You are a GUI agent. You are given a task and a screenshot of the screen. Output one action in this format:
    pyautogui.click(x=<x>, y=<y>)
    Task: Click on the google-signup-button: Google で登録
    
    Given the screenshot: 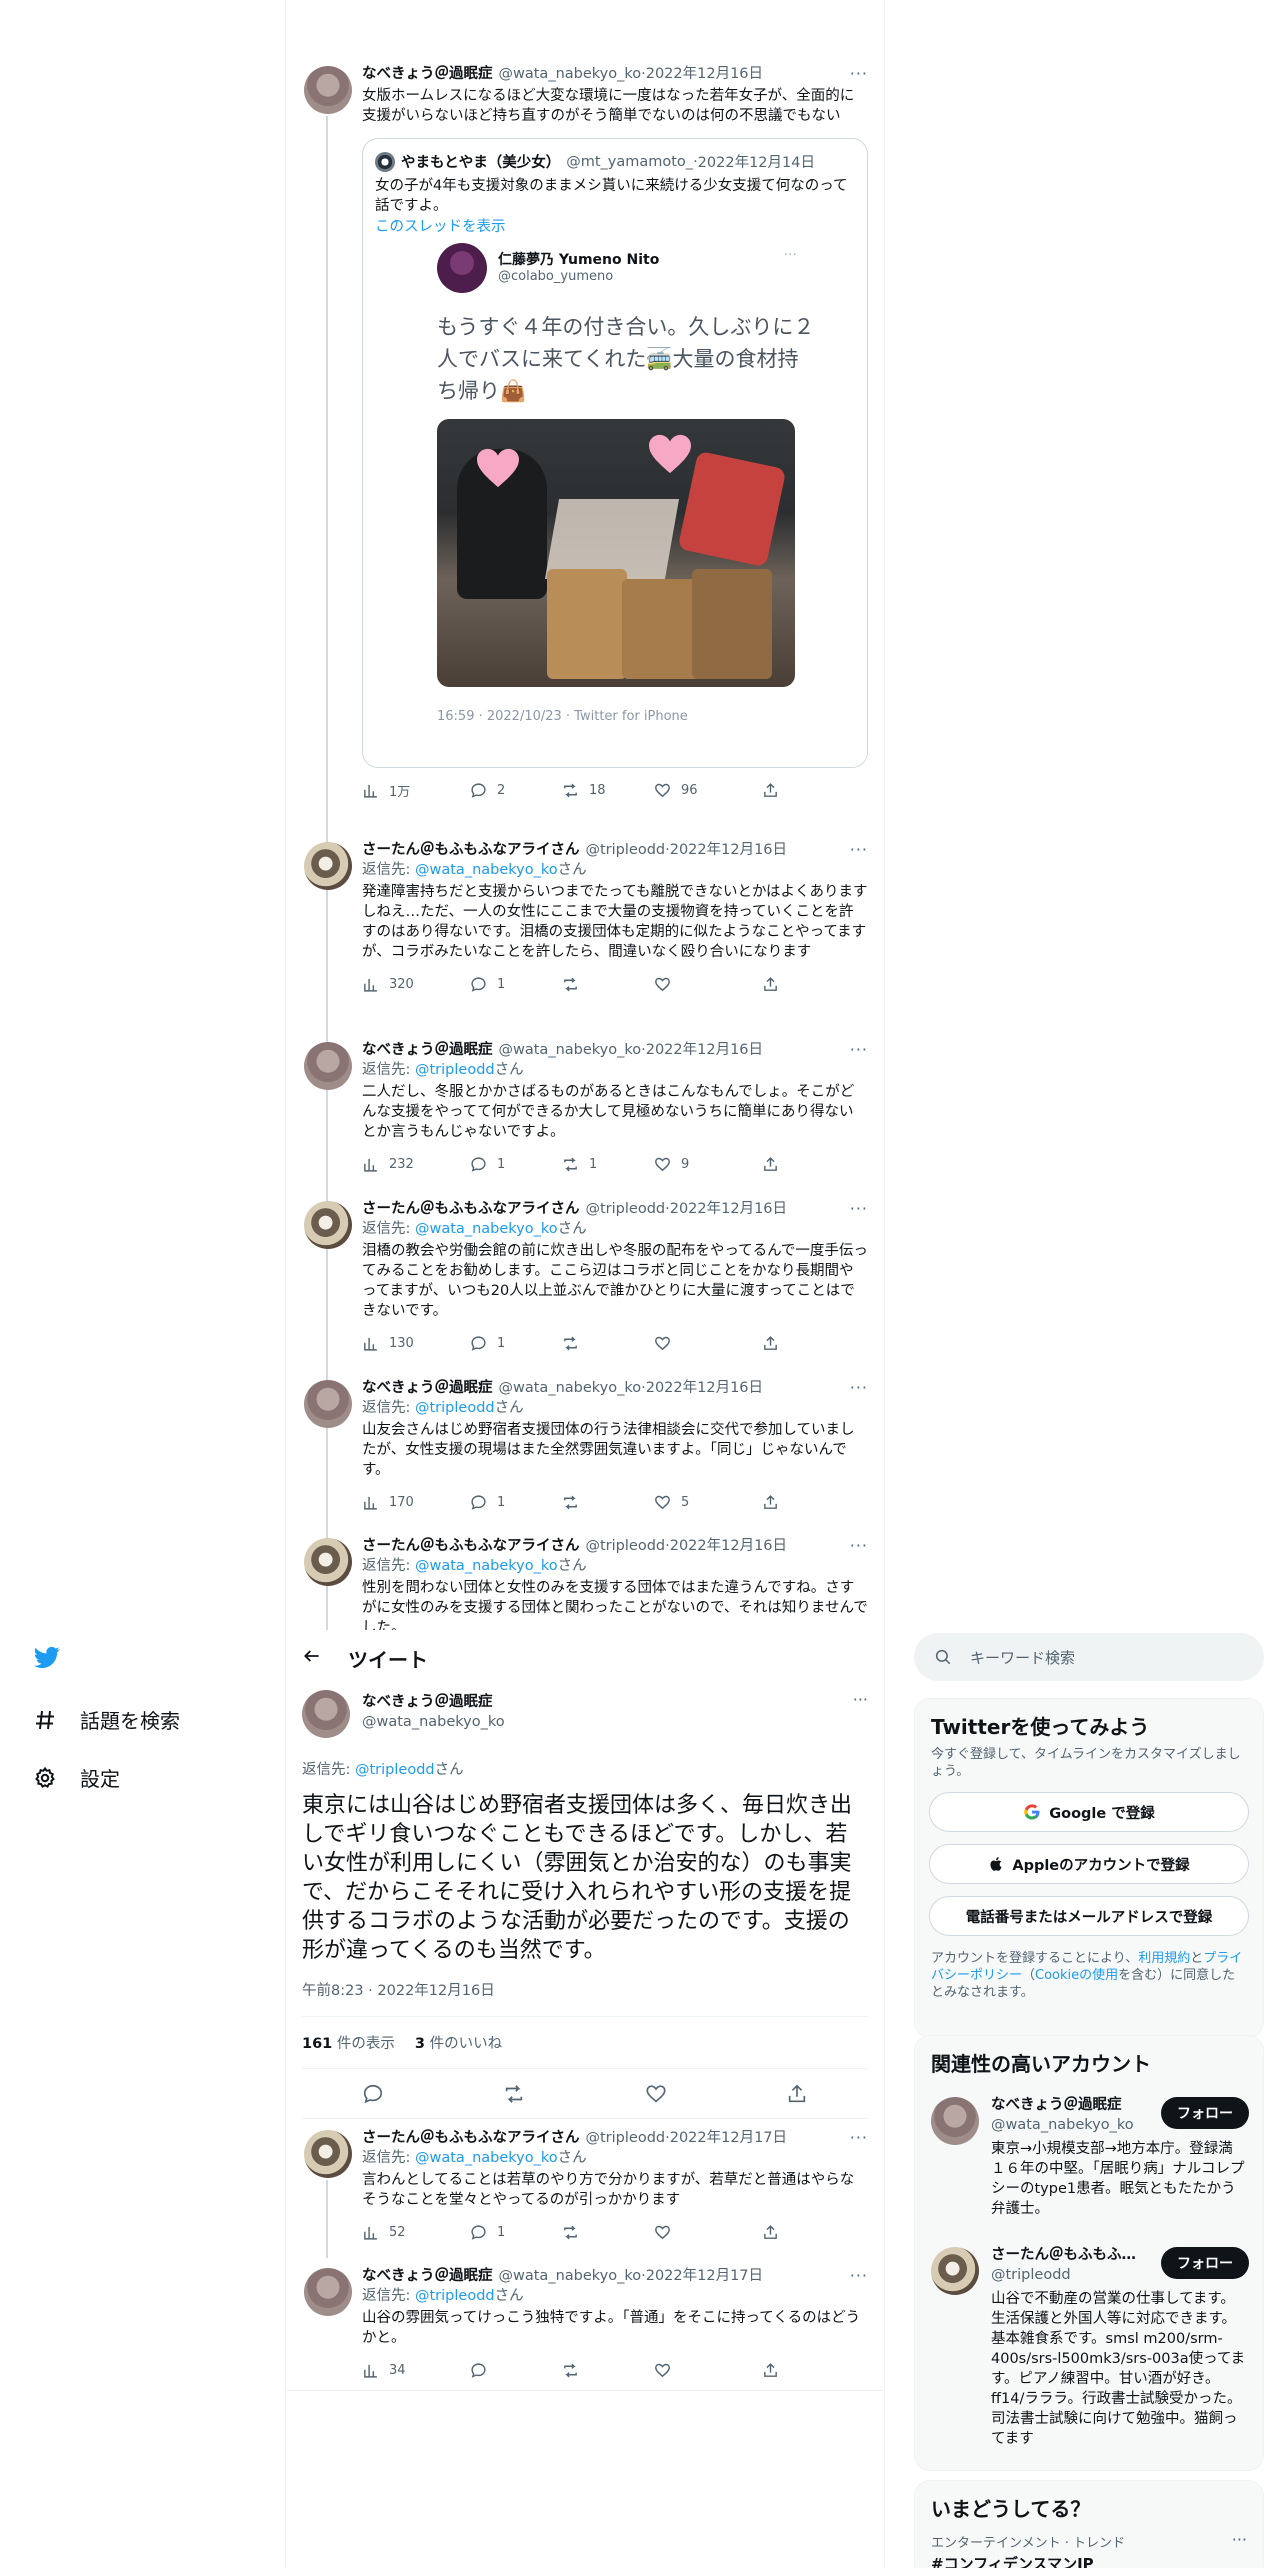 What is the action you would take?
    pyautogui.click(x=1089, y=1812)
    